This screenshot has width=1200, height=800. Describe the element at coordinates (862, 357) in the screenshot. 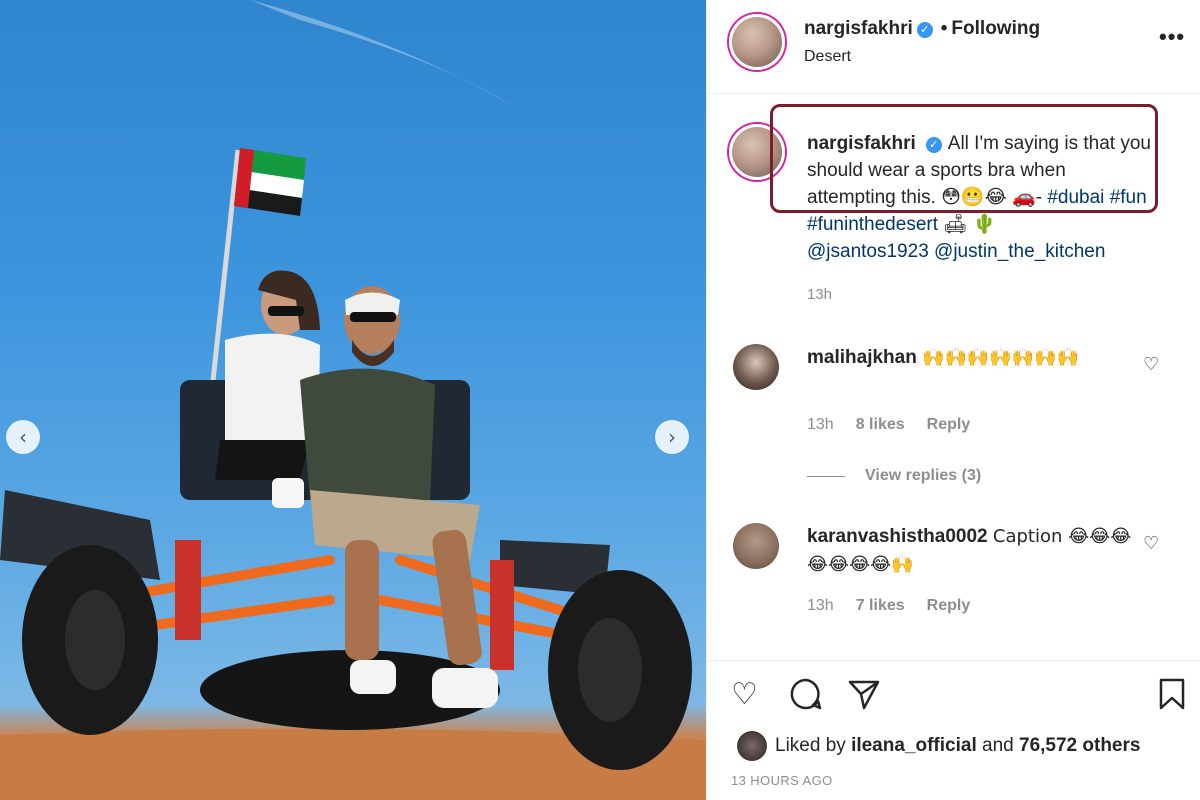

I see `comment-username: malihajkhan` at that location.